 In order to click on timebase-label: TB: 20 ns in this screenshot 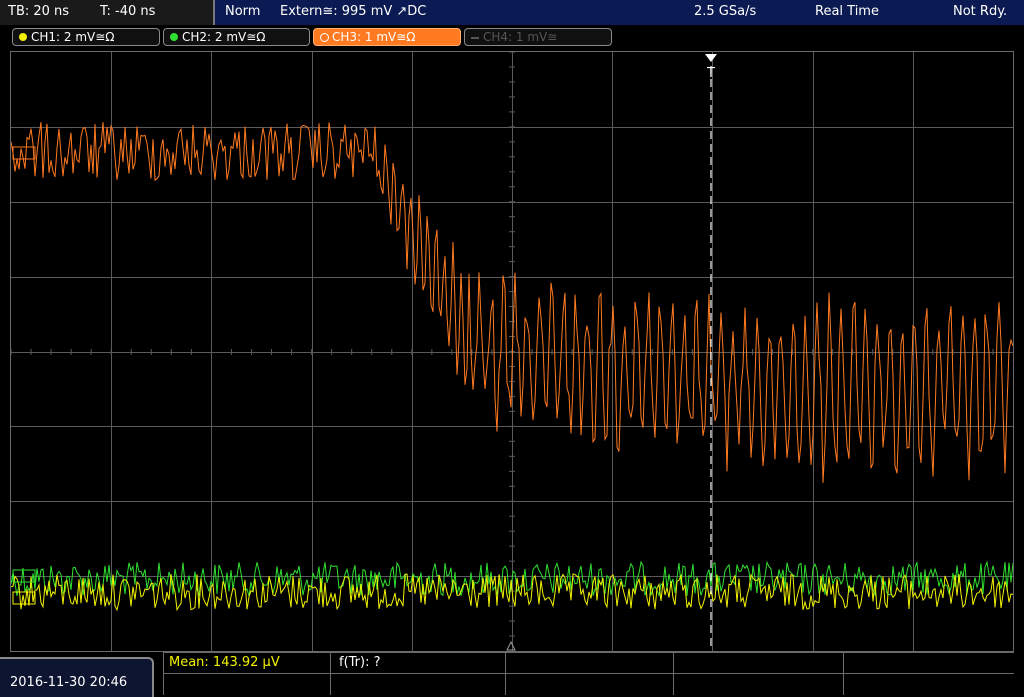, I will do `click(38, 11)`.